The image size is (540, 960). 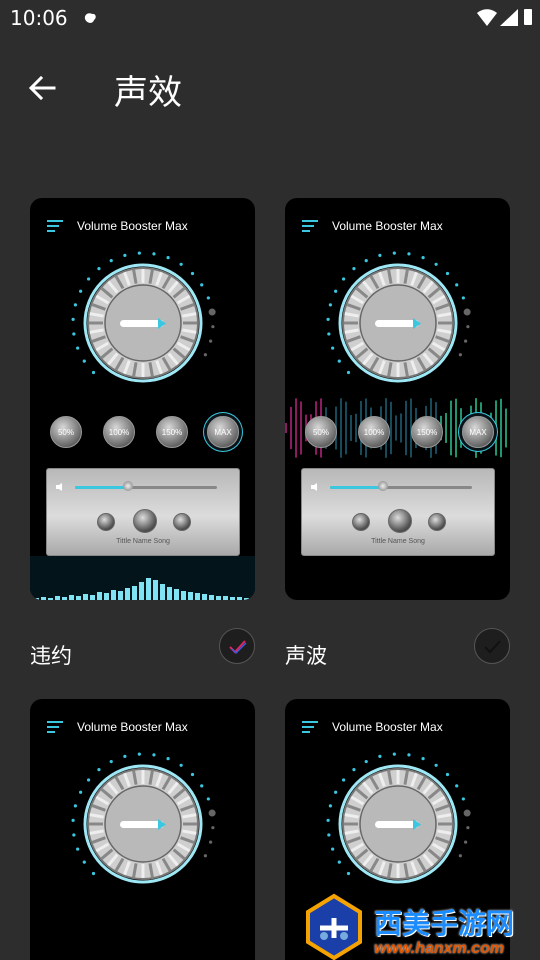 What do you see at coordinates (397, 323) in the screenshot?
I see `knob-pointer` at bounding box center [397, 323].